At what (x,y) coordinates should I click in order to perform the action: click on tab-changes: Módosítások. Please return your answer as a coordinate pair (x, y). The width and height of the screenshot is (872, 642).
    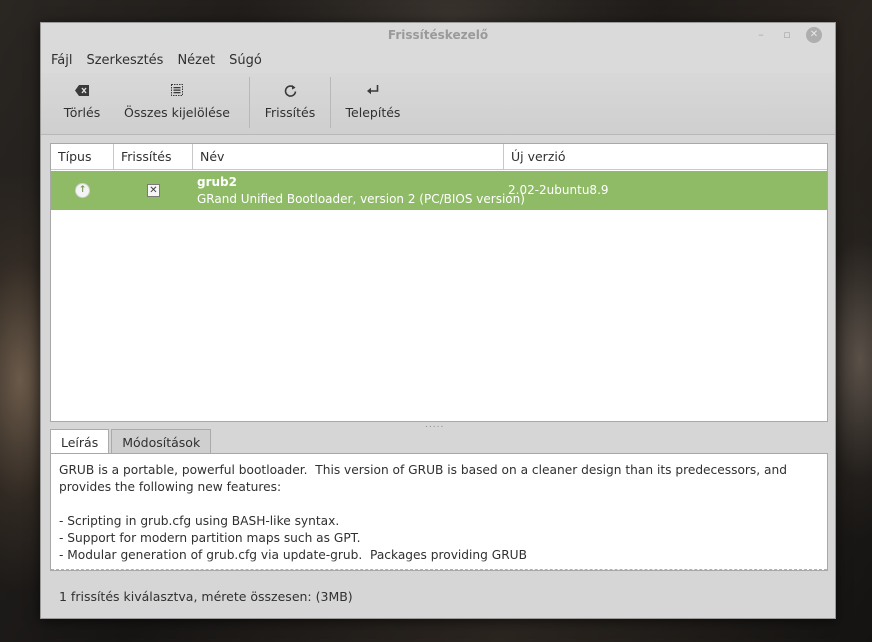
    Looking at the image, I should click on (161, 441).